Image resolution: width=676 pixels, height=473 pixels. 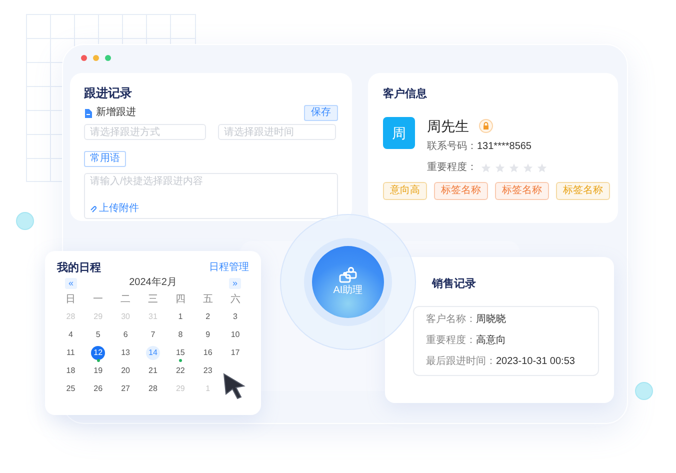 I want to click on weekday-label: 六, so click(x=235, y=300).